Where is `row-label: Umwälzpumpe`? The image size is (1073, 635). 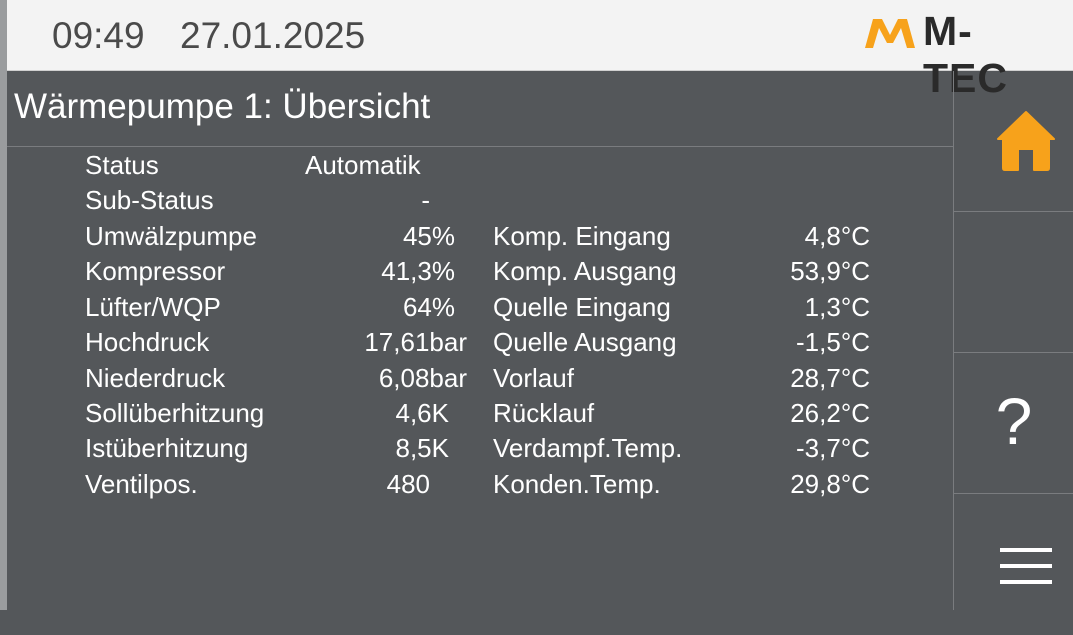
row-label: Umwälzpumpe is located at coordinates (171, 236).